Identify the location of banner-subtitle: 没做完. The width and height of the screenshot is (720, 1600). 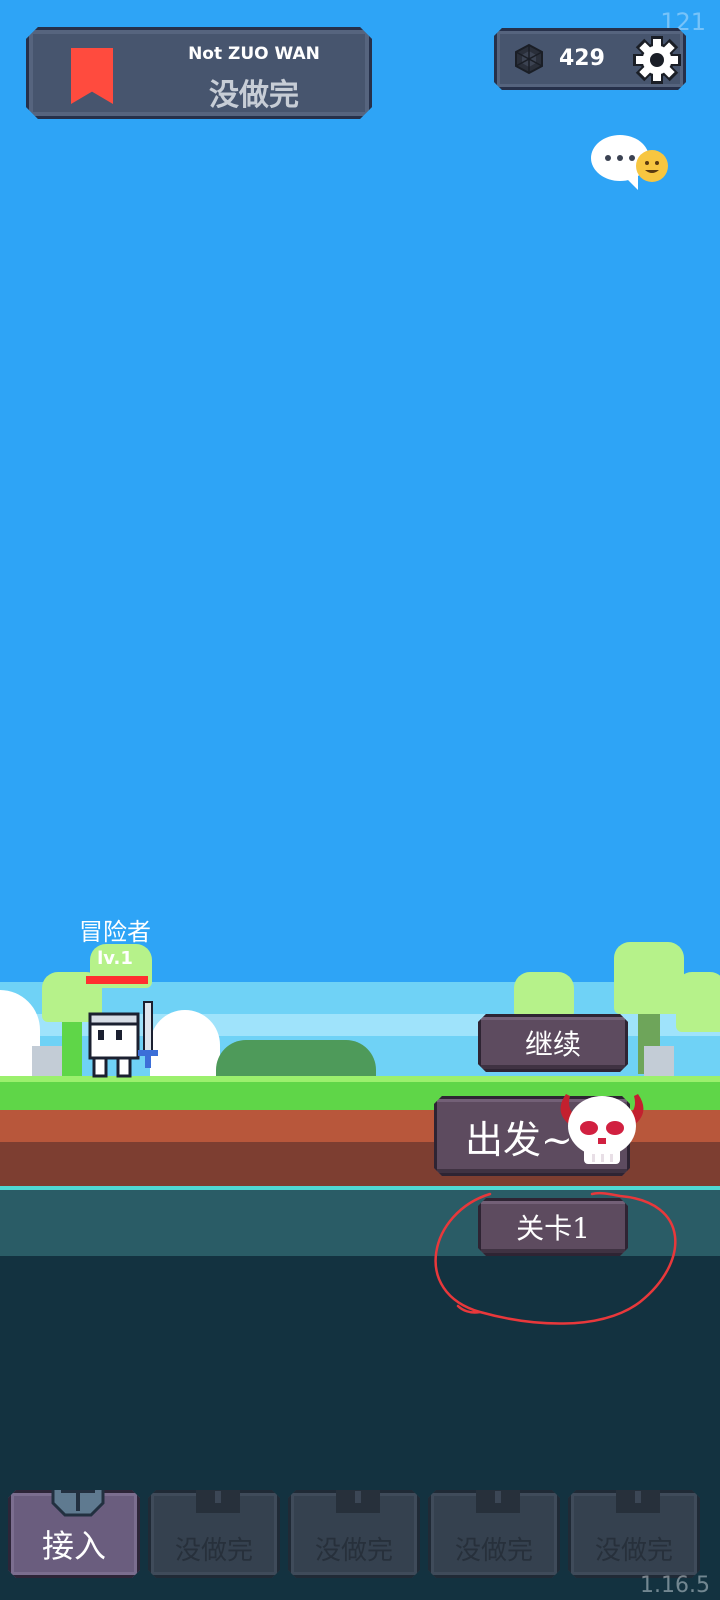
(254, 95).